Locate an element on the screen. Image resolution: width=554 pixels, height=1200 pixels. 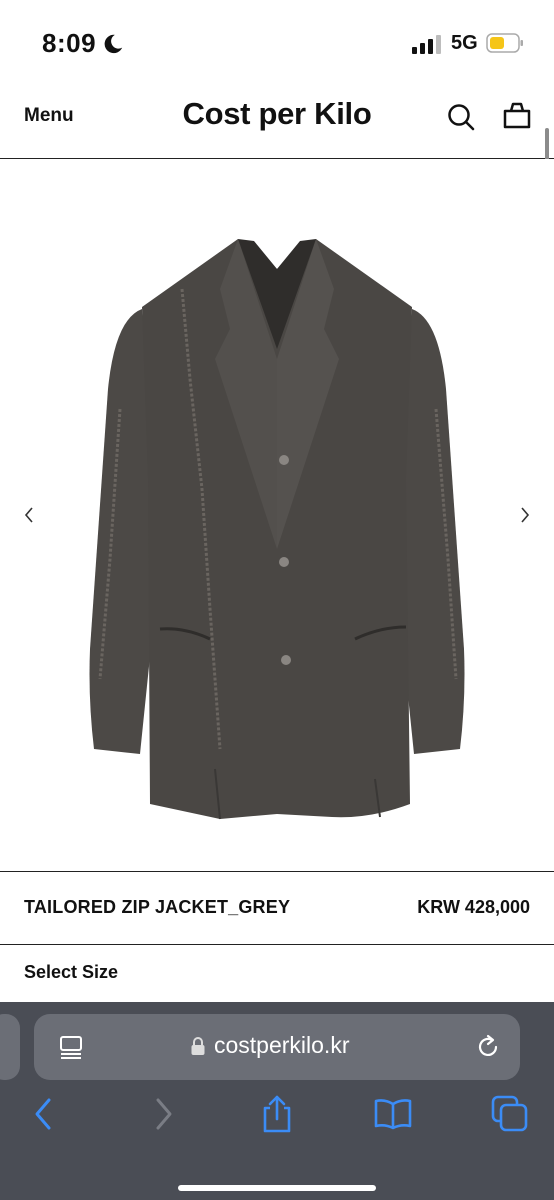
product-price: KRW 428,000 is located at coordinates (473, 907).